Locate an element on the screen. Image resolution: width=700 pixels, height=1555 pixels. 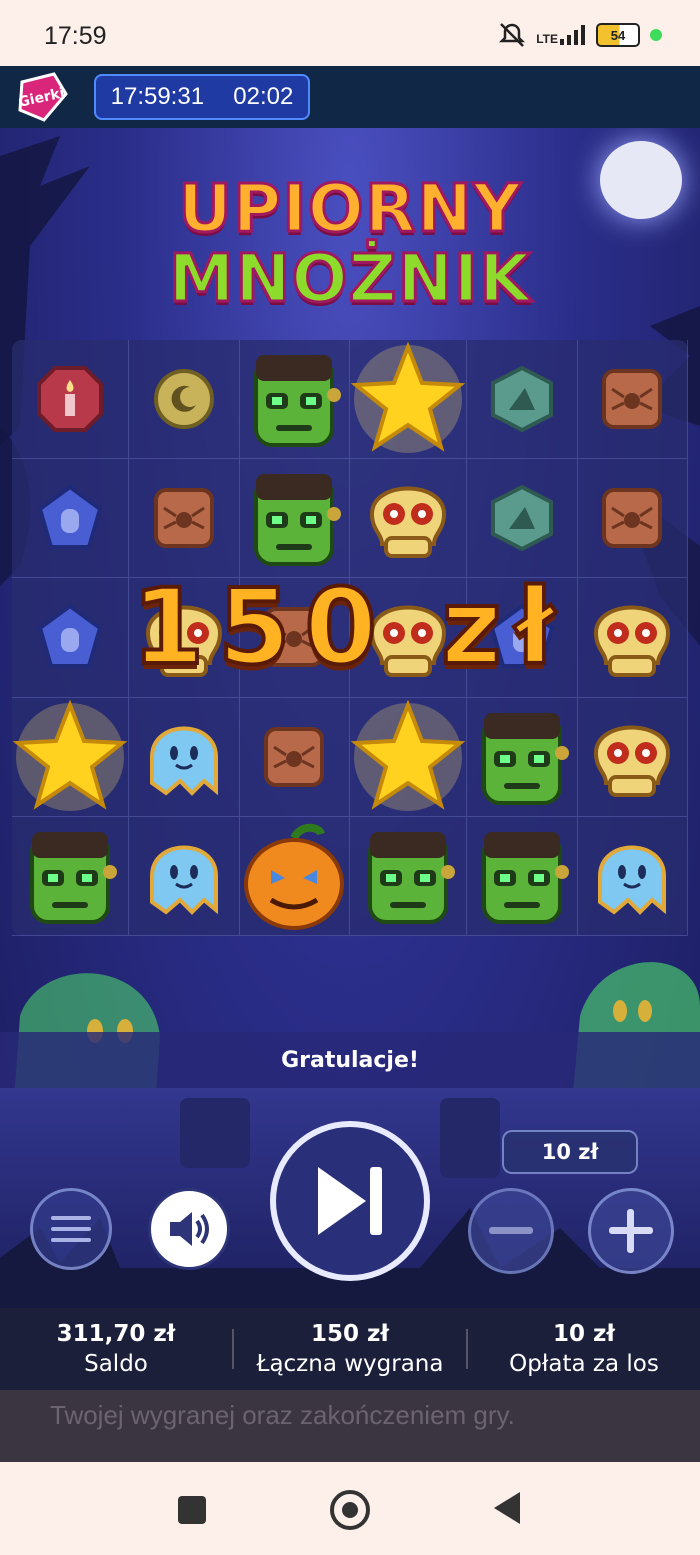
fee-panel: 10 zł Opłata za los is located at coordinates (584, 1349).